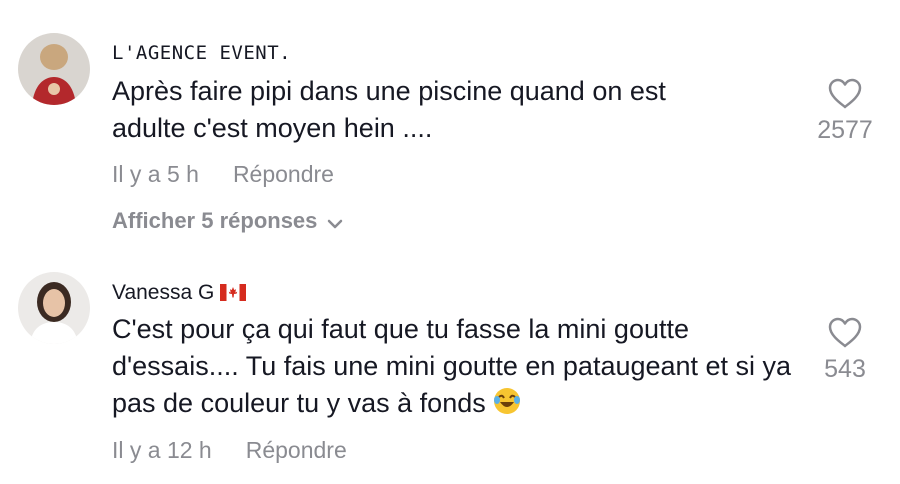  Describe the element at coordinates (215, 220) in the screenshot. I see `view-replies-label: Afficher 5 réponses` at that location.